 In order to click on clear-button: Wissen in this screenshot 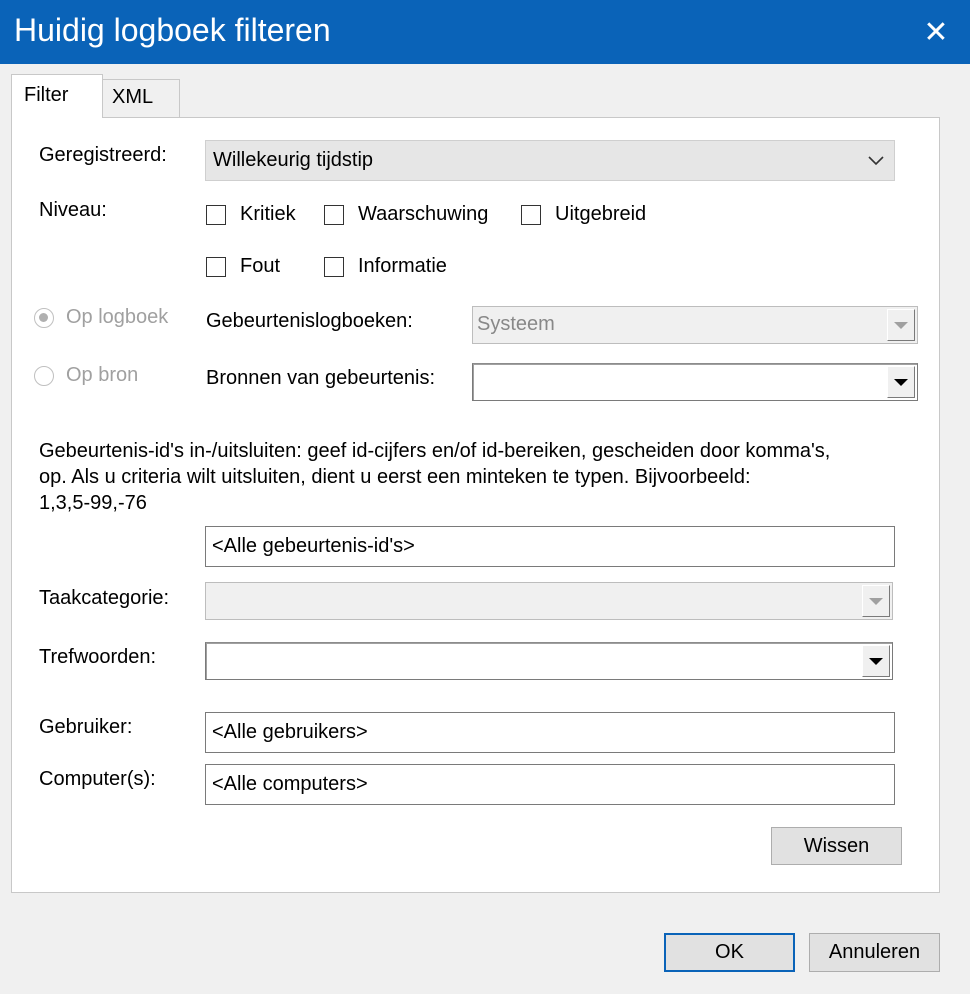, I will do `click(836, 846)`.